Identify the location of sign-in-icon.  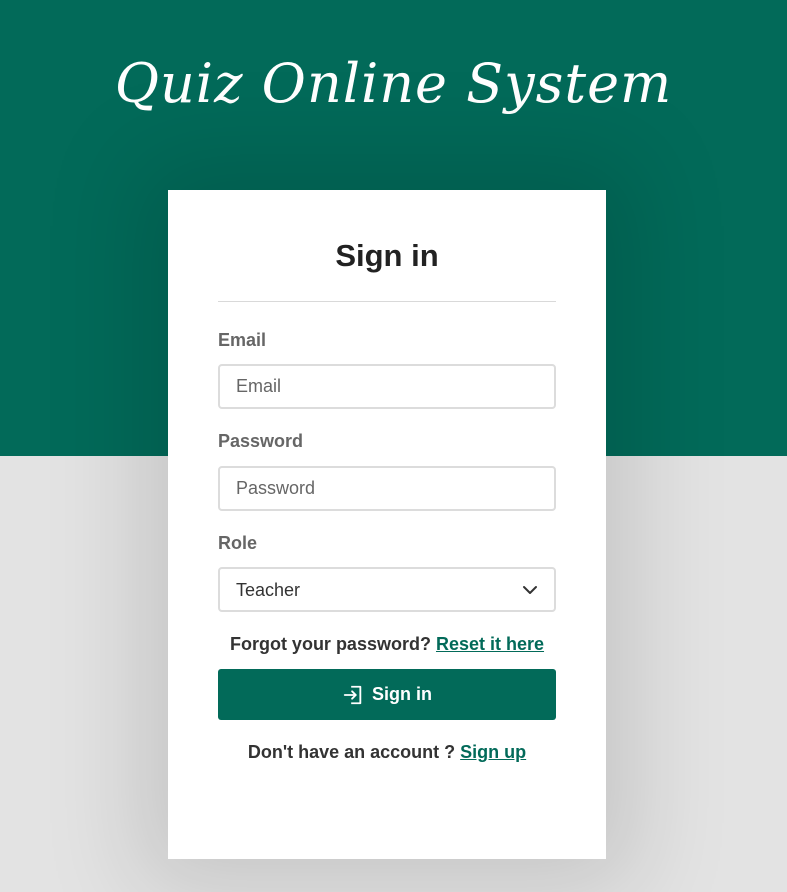
(352, 694).